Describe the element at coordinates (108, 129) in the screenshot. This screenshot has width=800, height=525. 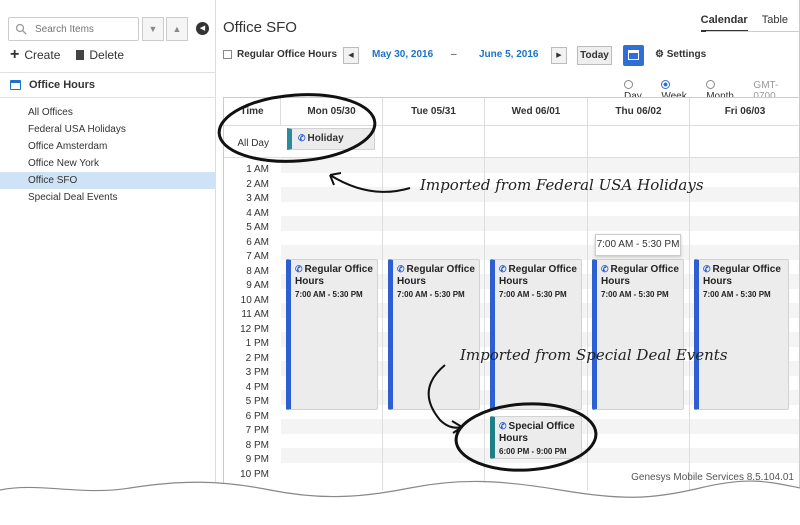
I see `list-item-federal-usa-holidays: Federal USA Holidays` at that location.